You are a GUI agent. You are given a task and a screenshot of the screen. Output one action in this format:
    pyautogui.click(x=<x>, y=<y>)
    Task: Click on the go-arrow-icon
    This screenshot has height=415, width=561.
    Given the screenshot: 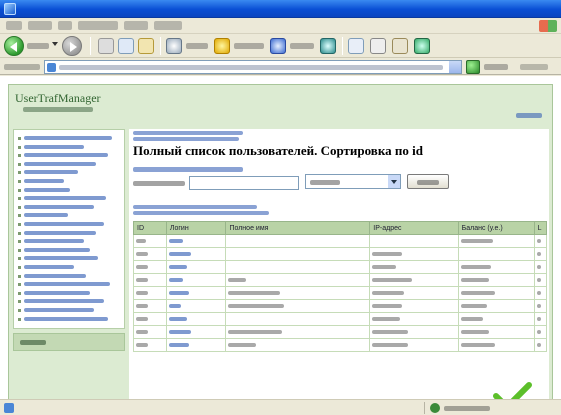 What is the action you would take?
    pyautogui.click(x=473, y=67)
    